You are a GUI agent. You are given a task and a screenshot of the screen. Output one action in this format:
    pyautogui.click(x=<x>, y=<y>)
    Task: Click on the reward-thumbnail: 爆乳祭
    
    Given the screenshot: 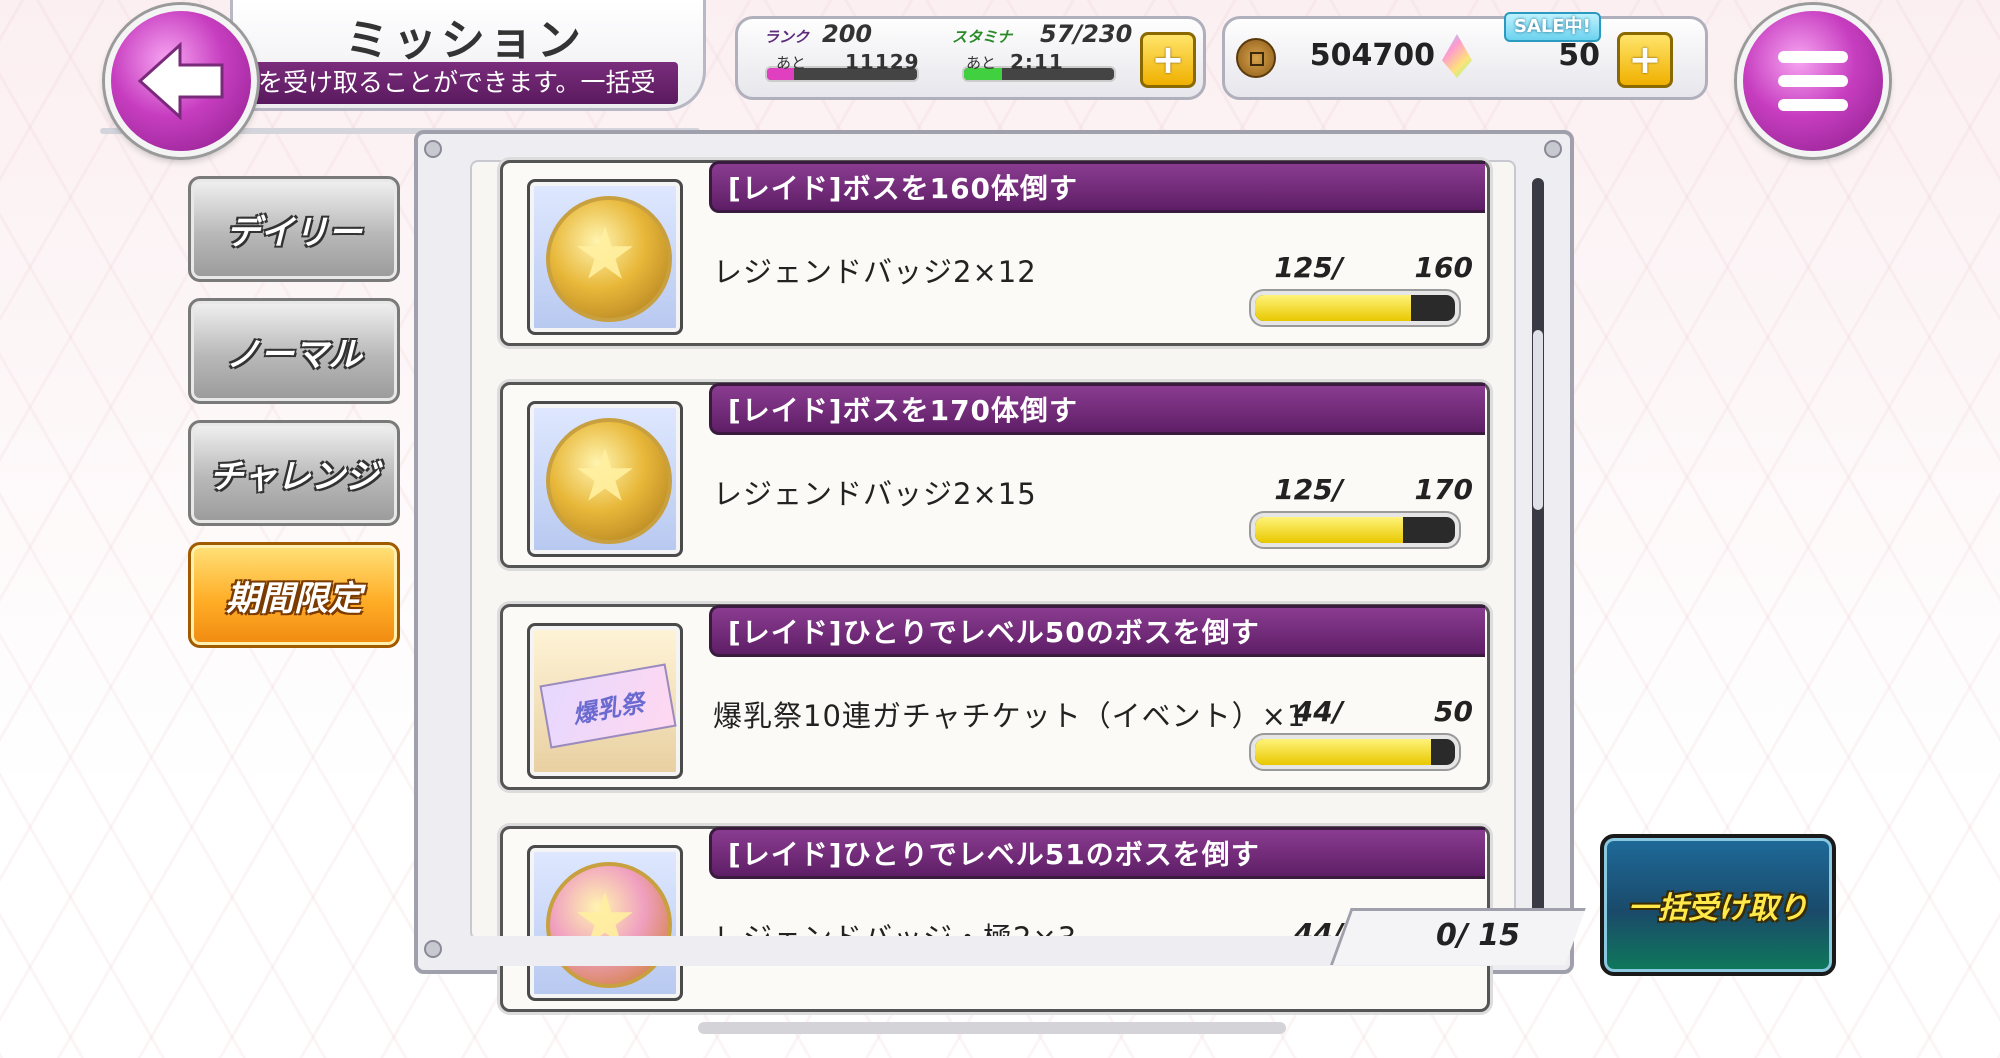 What is the action you would take?
    pyautogui.click(x=605, y=701)
    